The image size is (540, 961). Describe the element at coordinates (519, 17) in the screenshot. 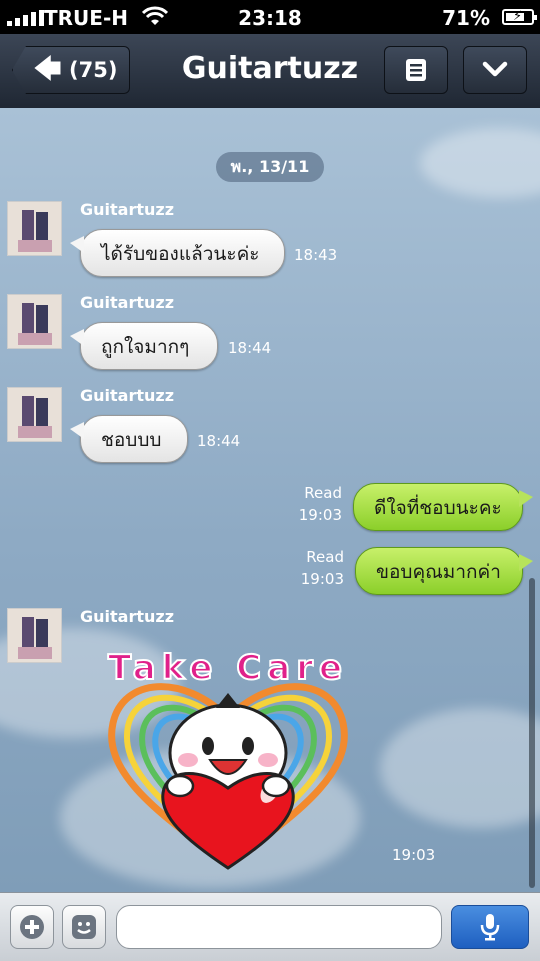

I see `battery-icon: ⚡` at that location.